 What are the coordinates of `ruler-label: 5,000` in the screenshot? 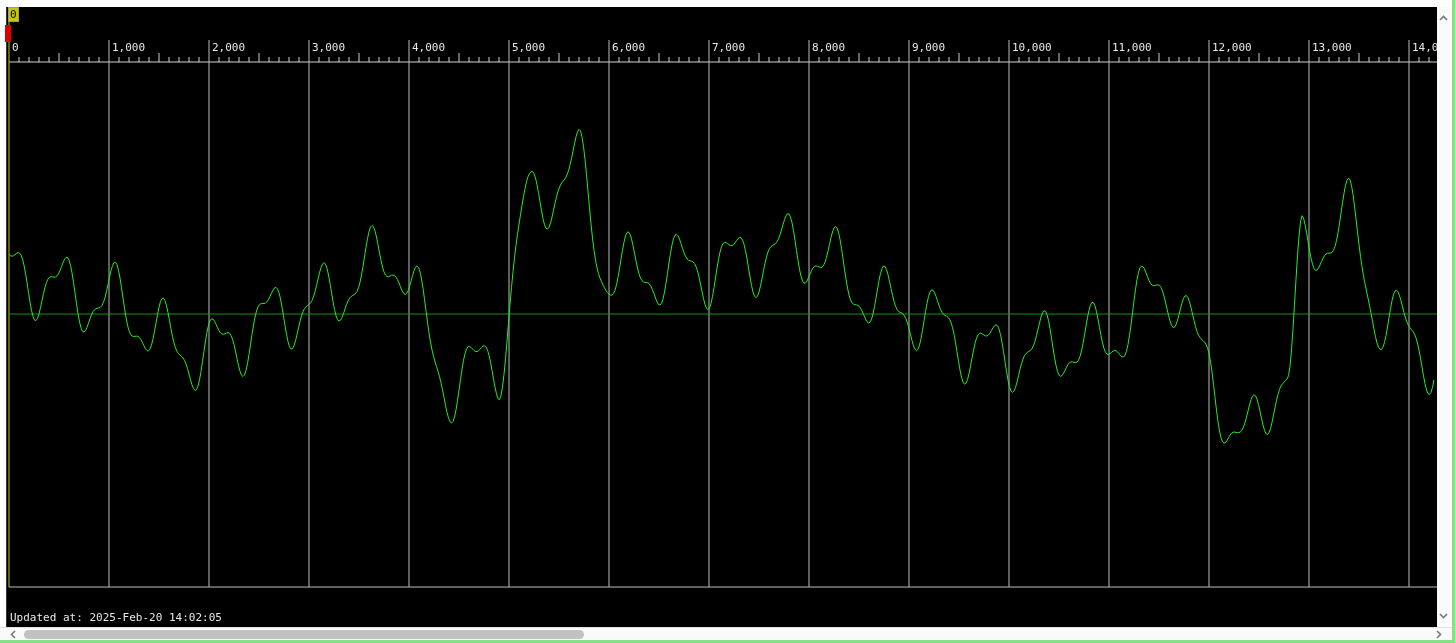 It's located at (529, 47).